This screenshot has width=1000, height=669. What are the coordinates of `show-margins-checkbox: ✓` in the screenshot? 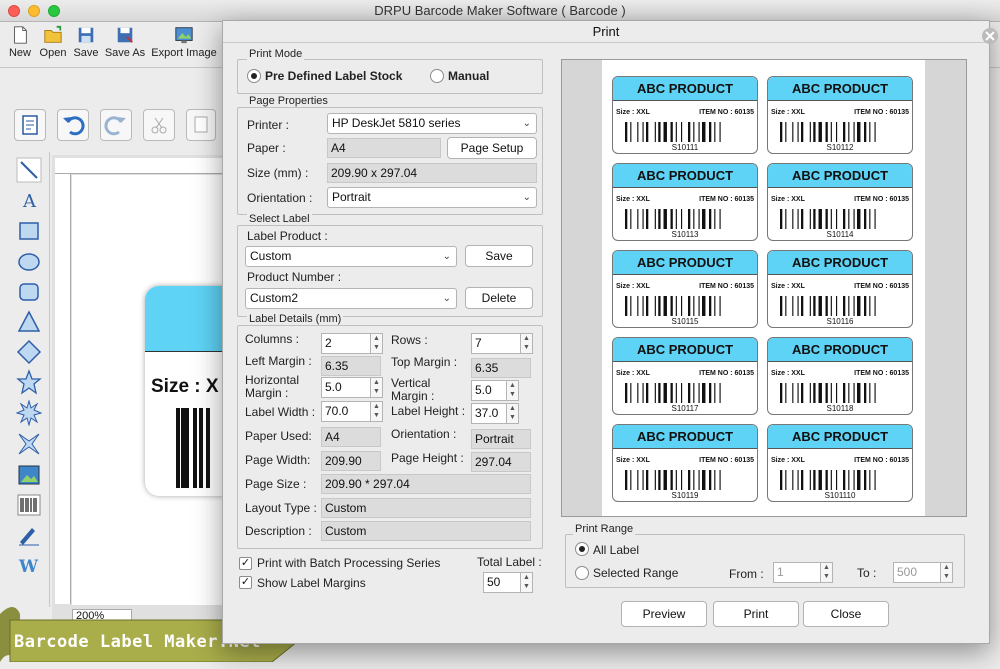 It's located at (245, 582).